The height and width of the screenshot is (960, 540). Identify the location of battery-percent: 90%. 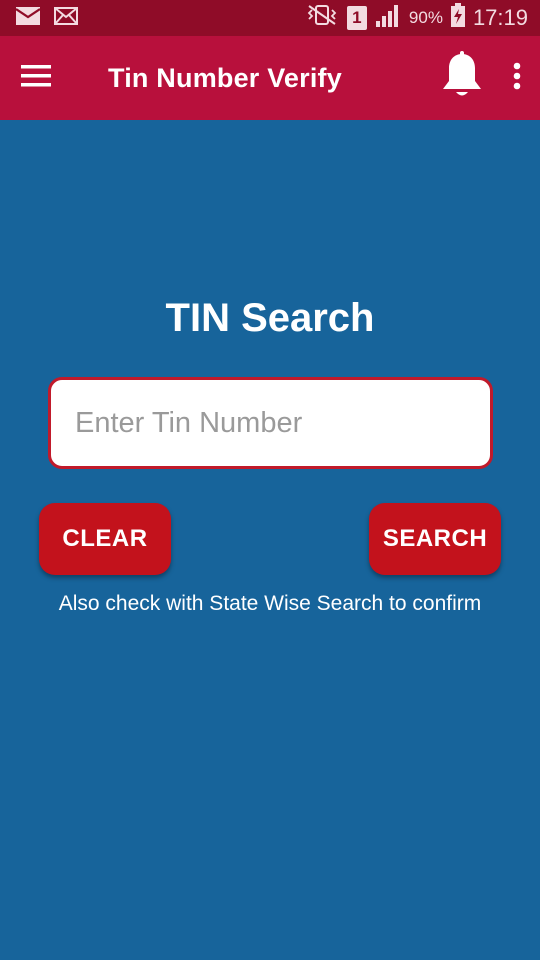
(425, 17).